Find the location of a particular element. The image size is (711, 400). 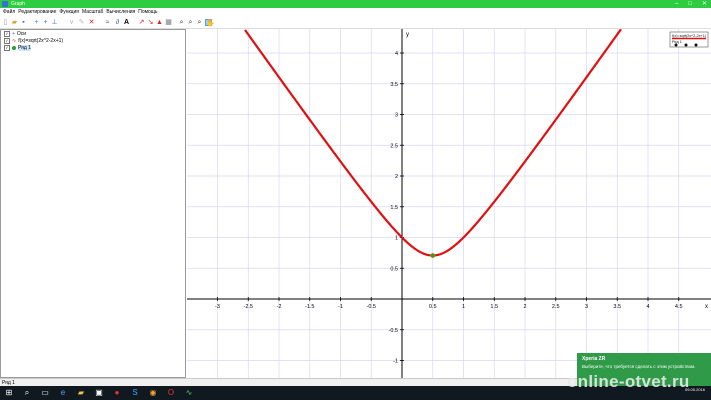

text-icon: A is located at coordinates (126, 22).